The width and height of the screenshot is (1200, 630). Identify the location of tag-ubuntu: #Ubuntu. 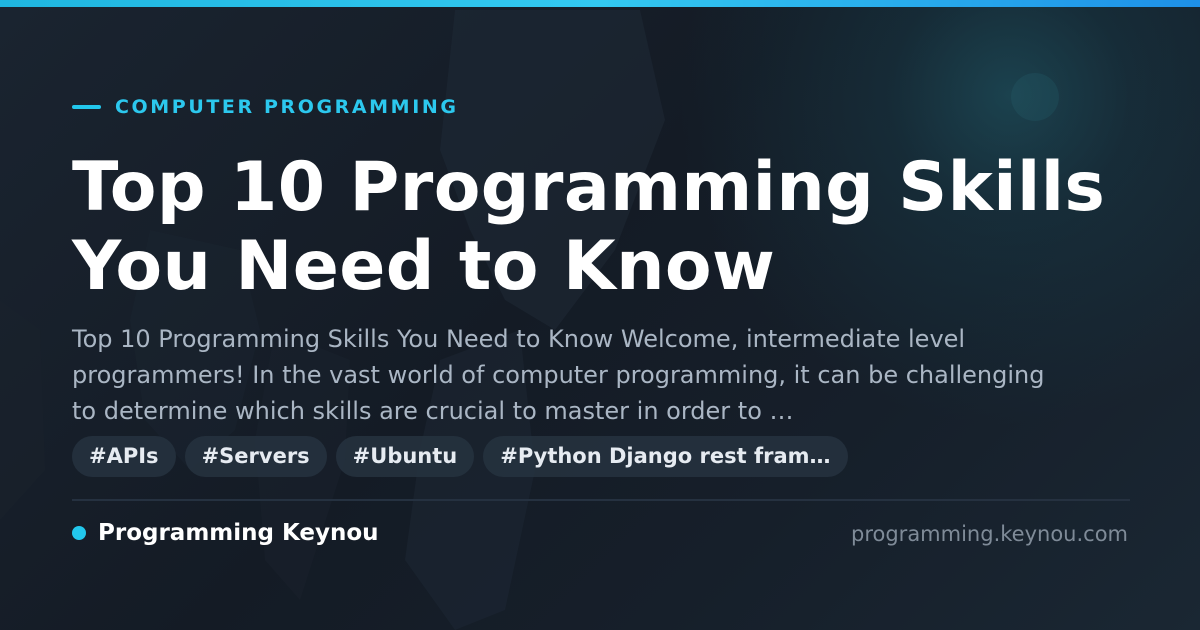
(405, 456).